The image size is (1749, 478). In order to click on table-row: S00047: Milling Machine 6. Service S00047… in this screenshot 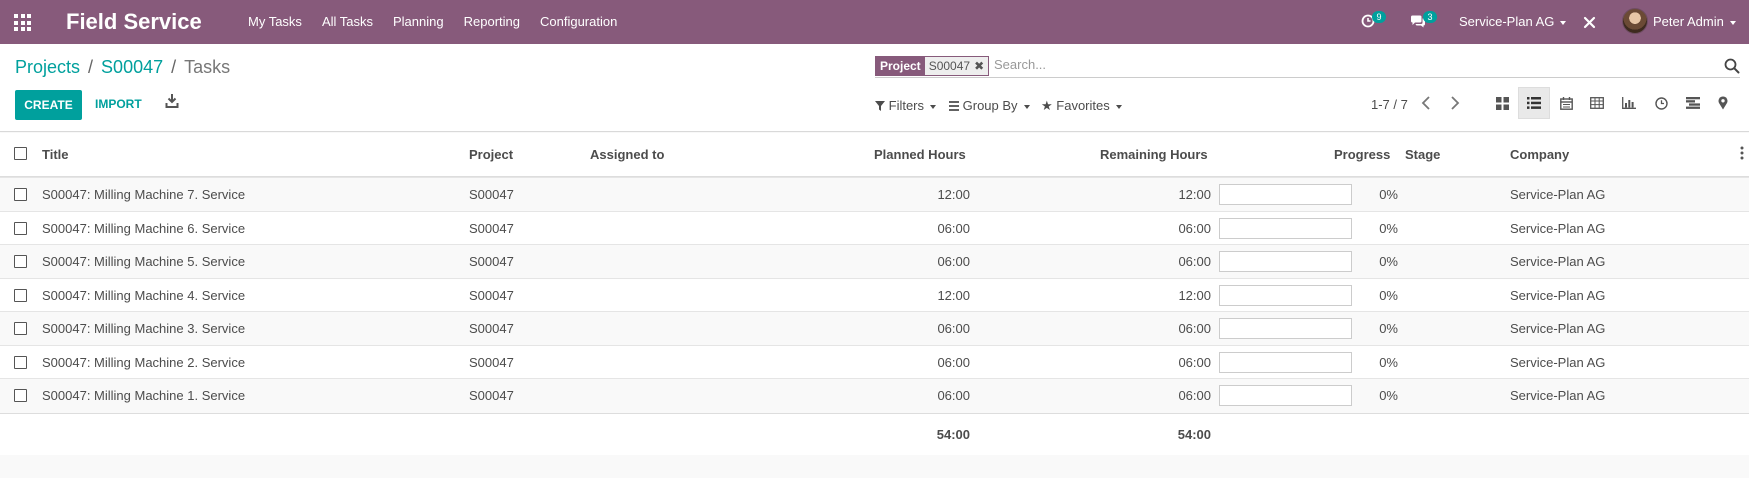, I will do `click(874, 227)`.